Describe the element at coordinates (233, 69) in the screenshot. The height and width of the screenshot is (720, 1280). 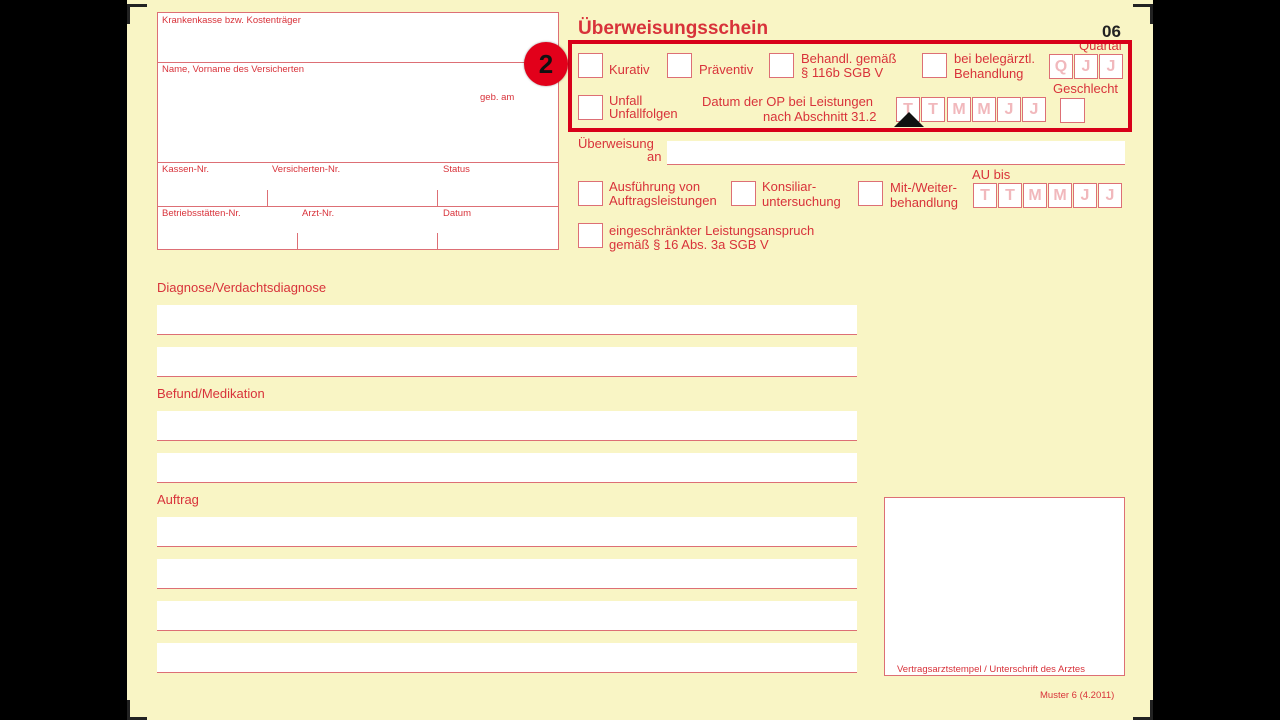
I see `name-label: Name, Vorname des Versicherten` at that location.